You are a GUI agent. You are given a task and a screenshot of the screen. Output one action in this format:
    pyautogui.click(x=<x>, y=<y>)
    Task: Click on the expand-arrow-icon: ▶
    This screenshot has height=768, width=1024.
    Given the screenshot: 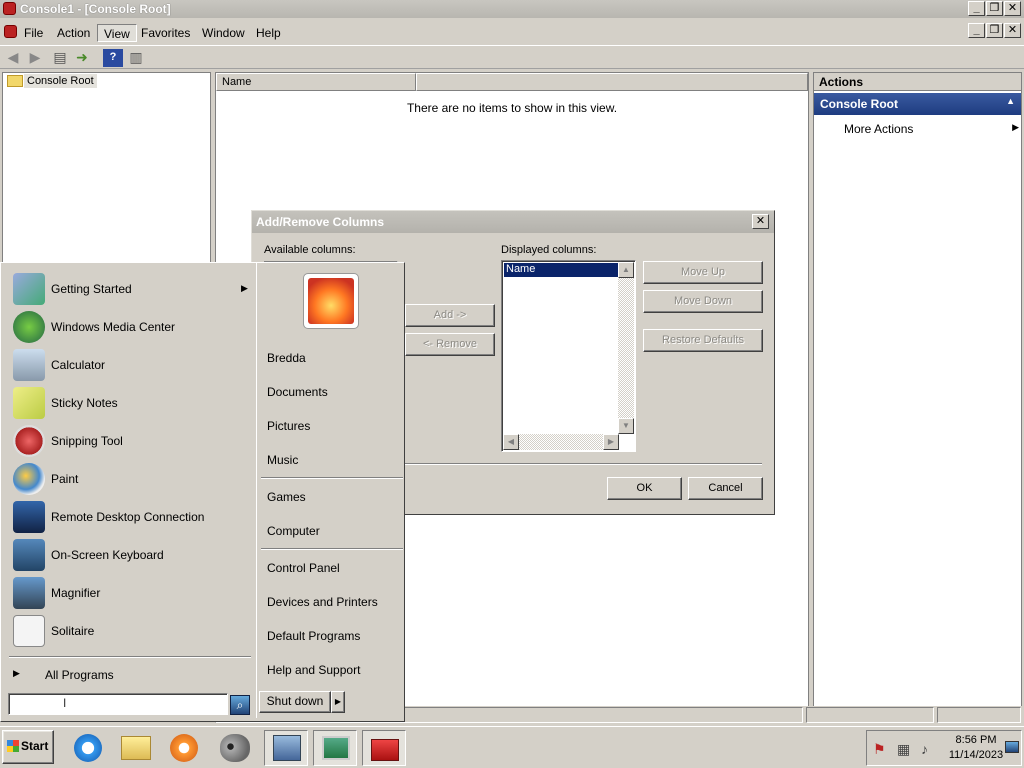 What is the action you would take?
    pyautogui.click(x=16, y=673)
    